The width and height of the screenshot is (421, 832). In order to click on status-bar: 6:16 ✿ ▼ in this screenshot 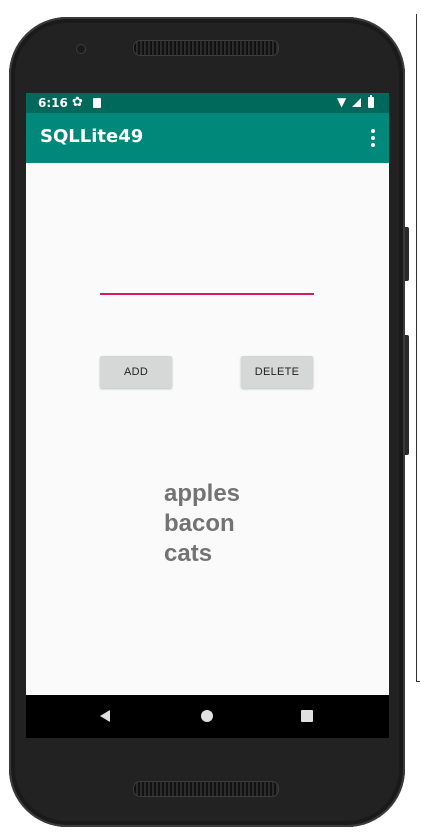, I will do `click(207, 103)`.